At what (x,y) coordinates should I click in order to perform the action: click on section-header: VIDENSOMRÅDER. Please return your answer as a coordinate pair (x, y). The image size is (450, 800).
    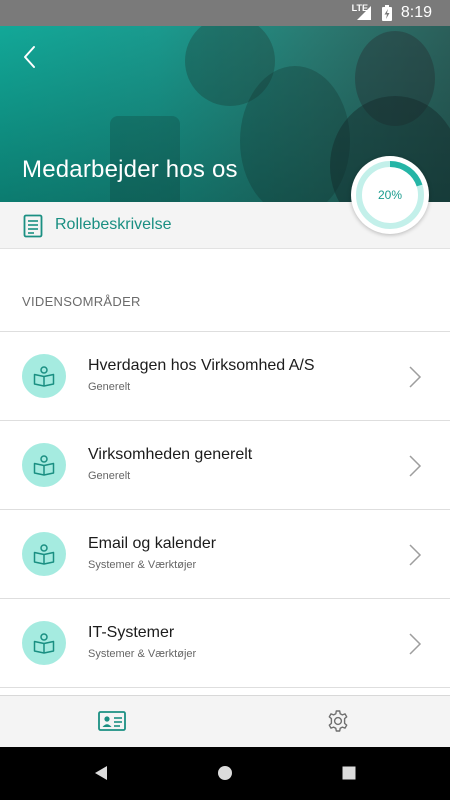
    Looking at the image, I should click on (81, 301).